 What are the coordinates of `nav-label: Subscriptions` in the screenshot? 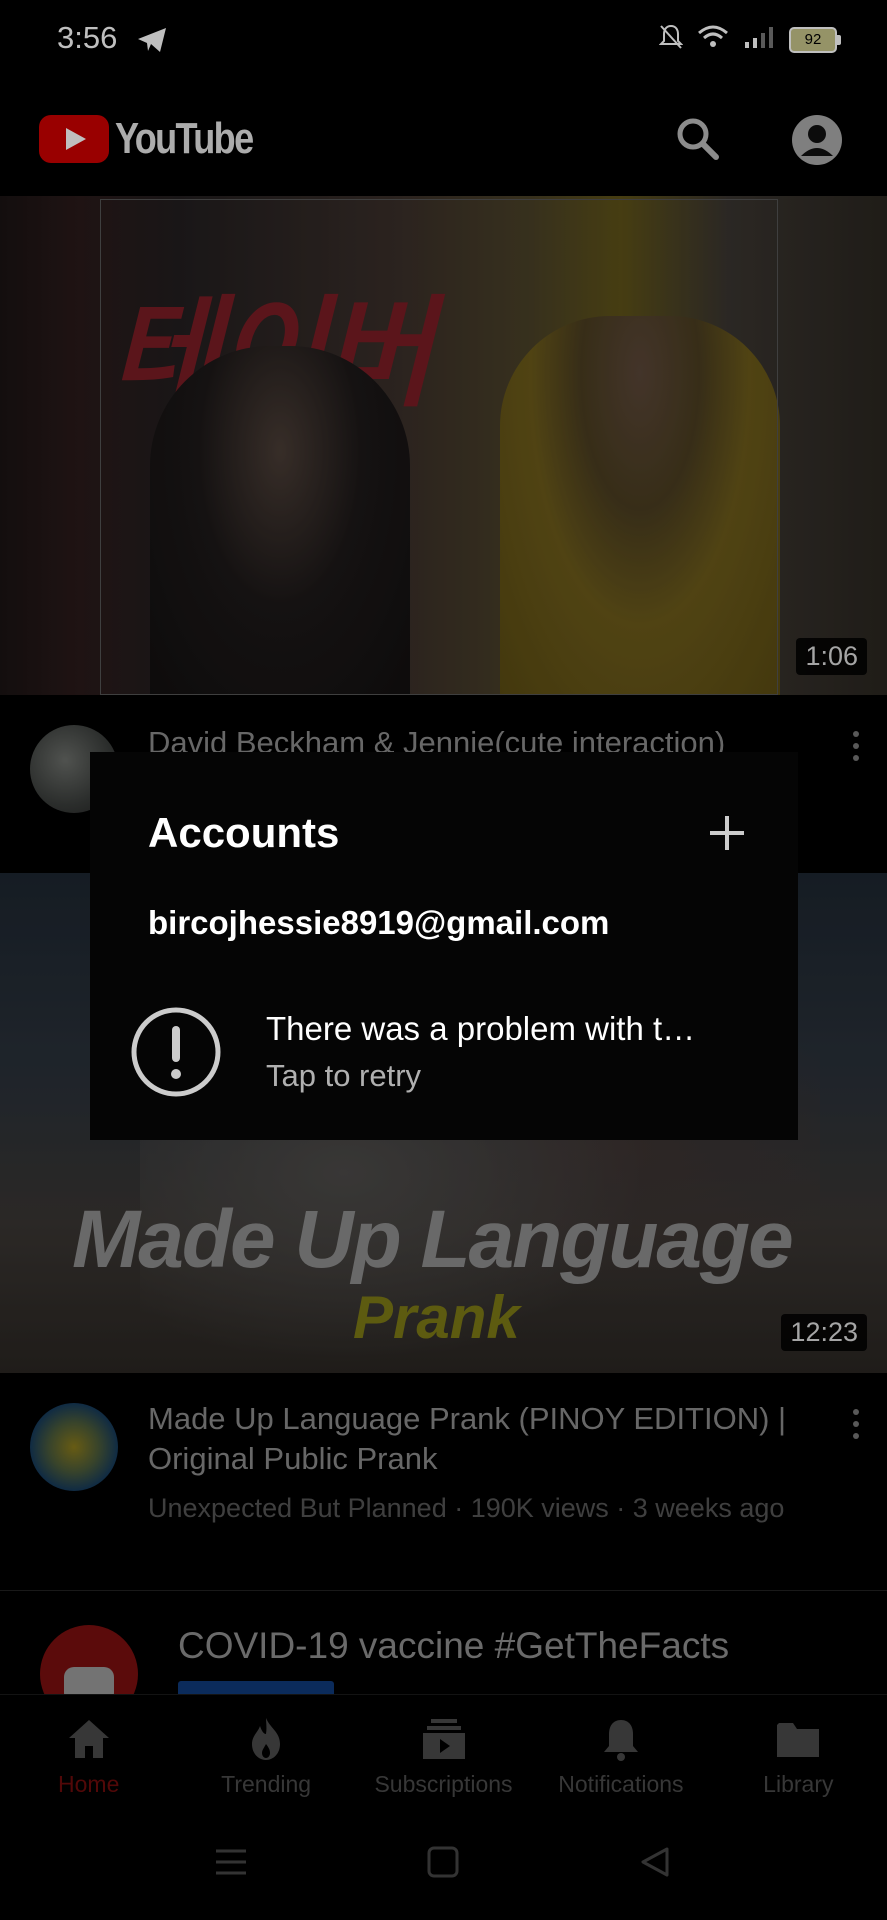 It's located at (443, 1784).